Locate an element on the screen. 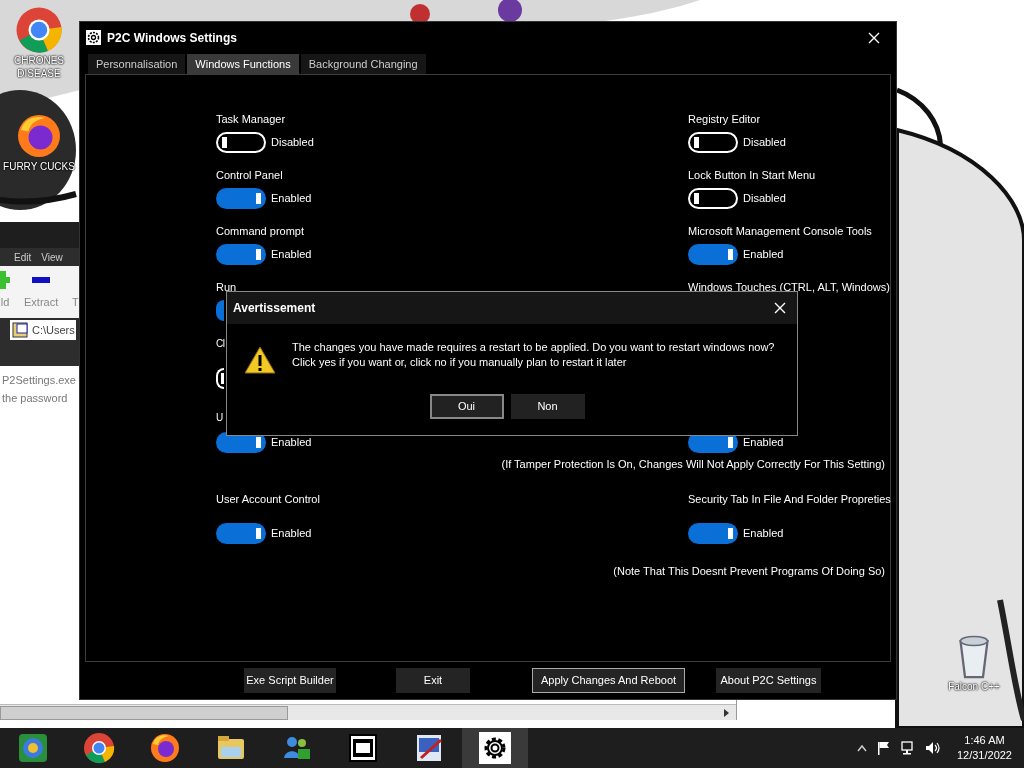 The width and height of the screenshot is (1024, 768). menu-item: View is located at coordinates (52, 257).